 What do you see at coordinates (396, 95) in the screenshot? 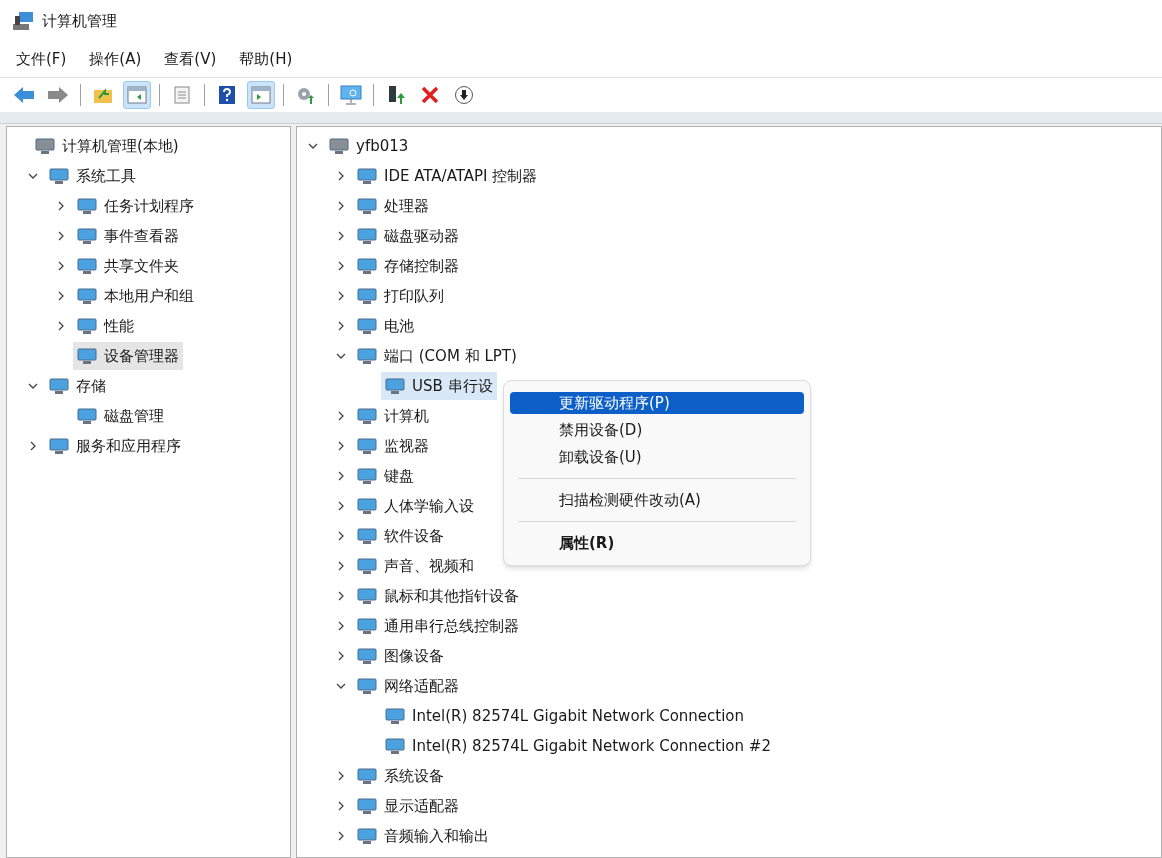
I see `driver-update-icon` at bounding box center [396, 95].